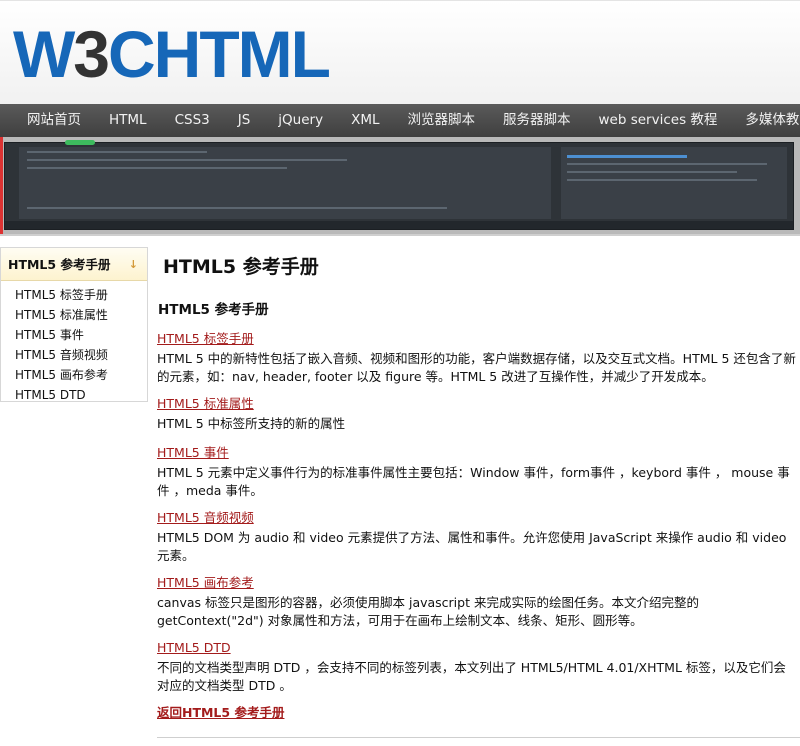  I want to click on entry-link-events: HTML5 事件, so click(477, 453).